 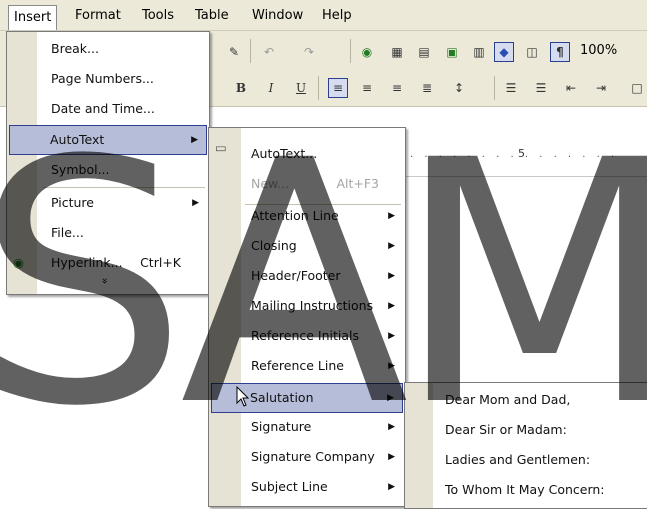 What do you see at coordinates (307, 457) in the screenshot?
I see `menu-item-signature-company: Signature Company ▶` at bounding box center [307, 457].